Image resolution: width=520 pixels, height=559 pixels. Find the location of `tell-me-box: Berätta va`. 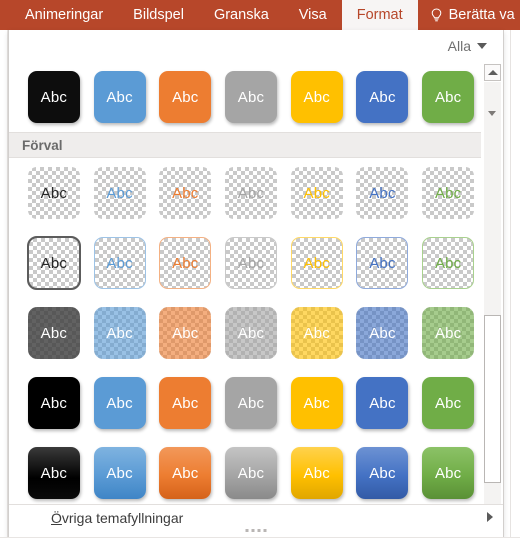

tell-me-box: Berätta va is located at coordinates (469, 15).